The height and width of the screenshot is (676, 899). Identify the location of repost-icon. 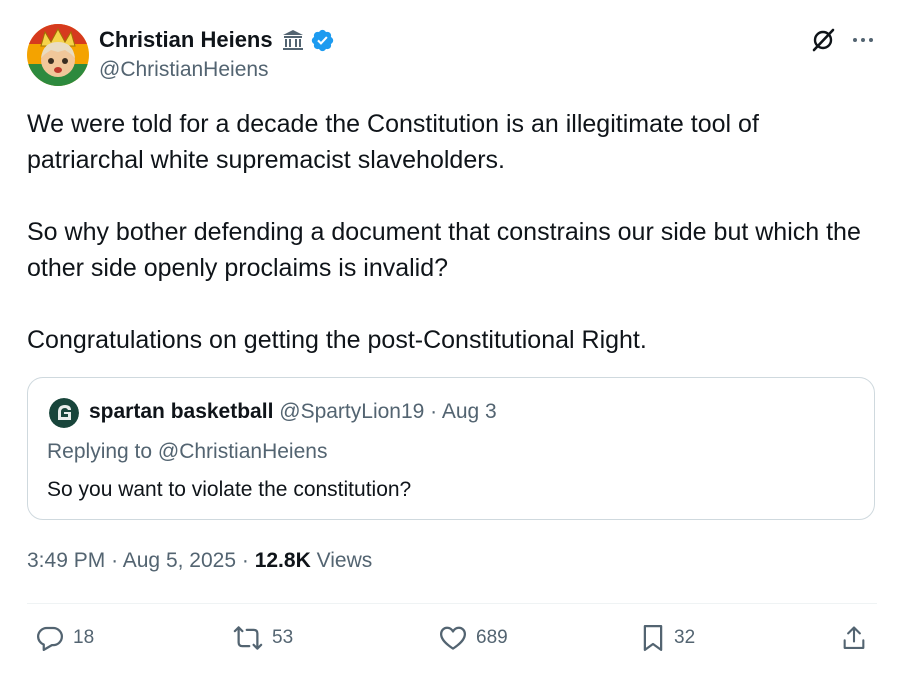
(248, 638).